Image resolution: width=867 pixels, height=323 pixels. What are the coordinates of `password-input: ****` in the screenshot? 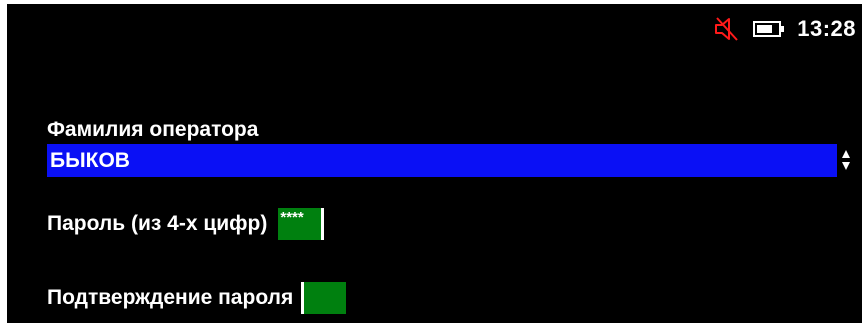 It's located at (300, 224).